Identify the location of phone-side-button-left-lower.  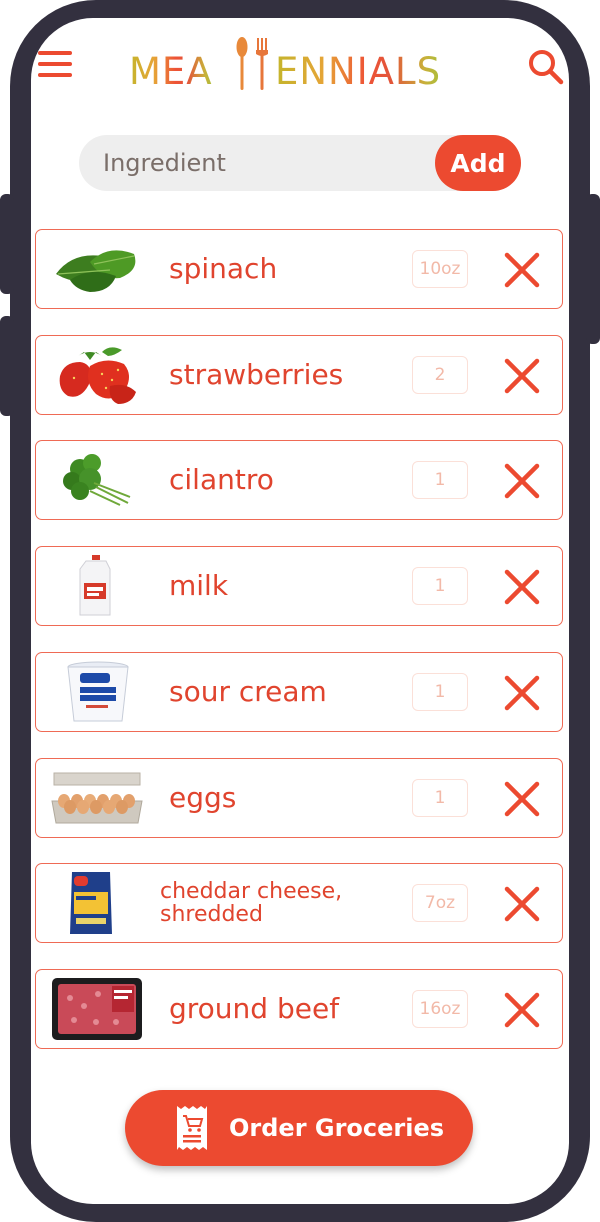
(7, 366).